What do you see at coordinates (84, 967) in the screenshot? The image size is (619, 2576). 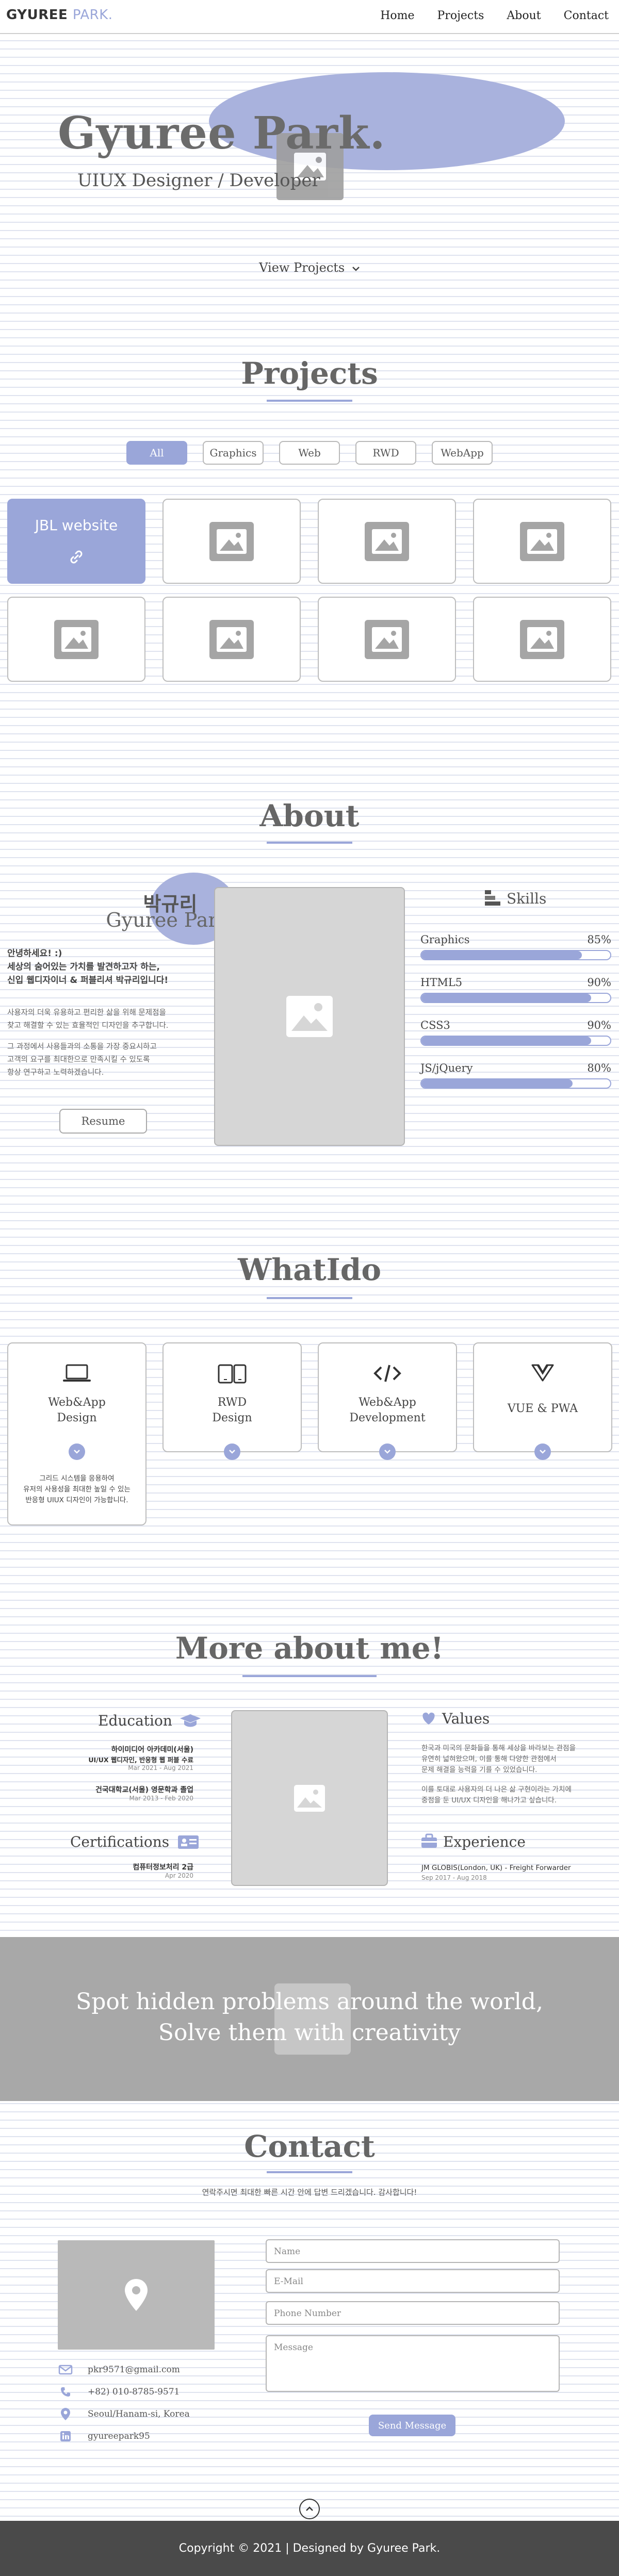 I see `about-intro-line: 세상의 숨어있는 가치를 발견하고자 하는,` at bounding box center [84, 967].